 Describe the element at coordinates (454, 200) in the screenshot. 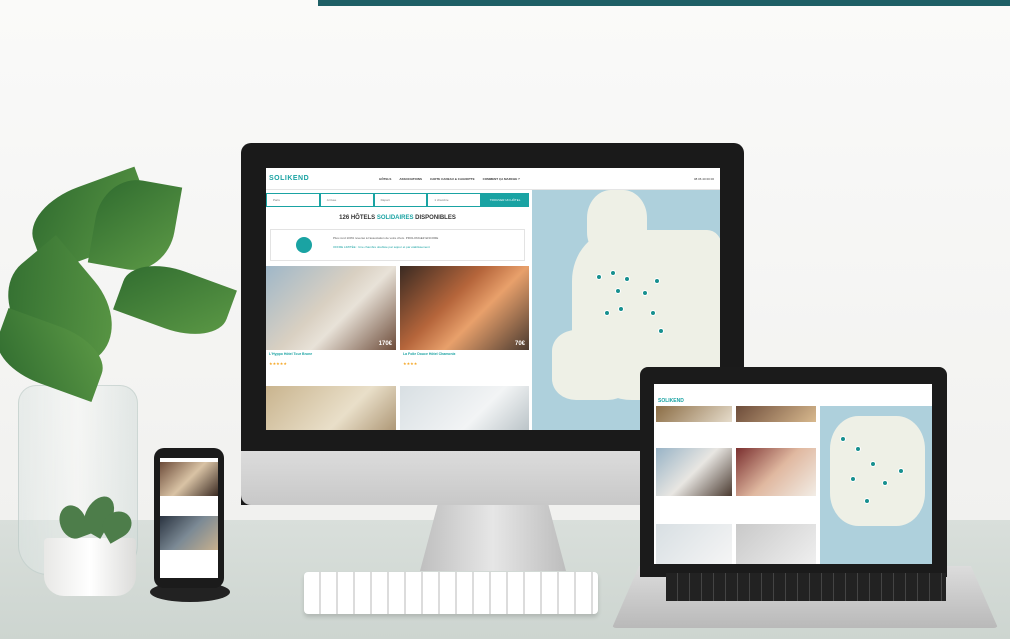

I see `guests-select: 1 chambre` at that location.